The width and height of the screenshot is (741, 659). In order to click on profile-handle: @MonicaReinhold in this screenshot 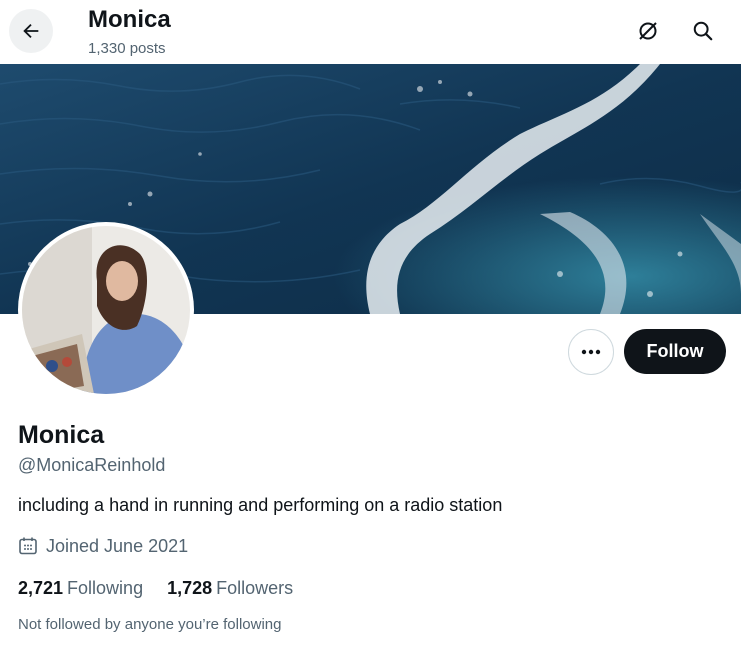, I will do `click(92, 465)`.